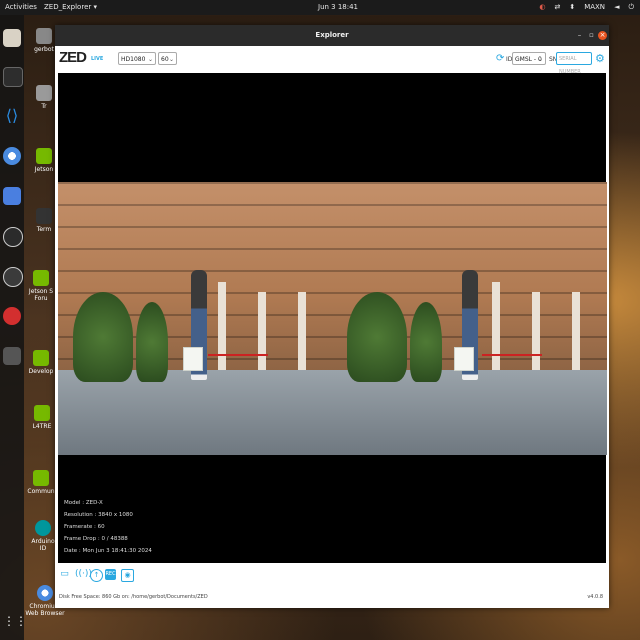  Describe the element at coordinates (600, 58) in the screenshot. I see `settings-gear-icon: ⚙` at that location.